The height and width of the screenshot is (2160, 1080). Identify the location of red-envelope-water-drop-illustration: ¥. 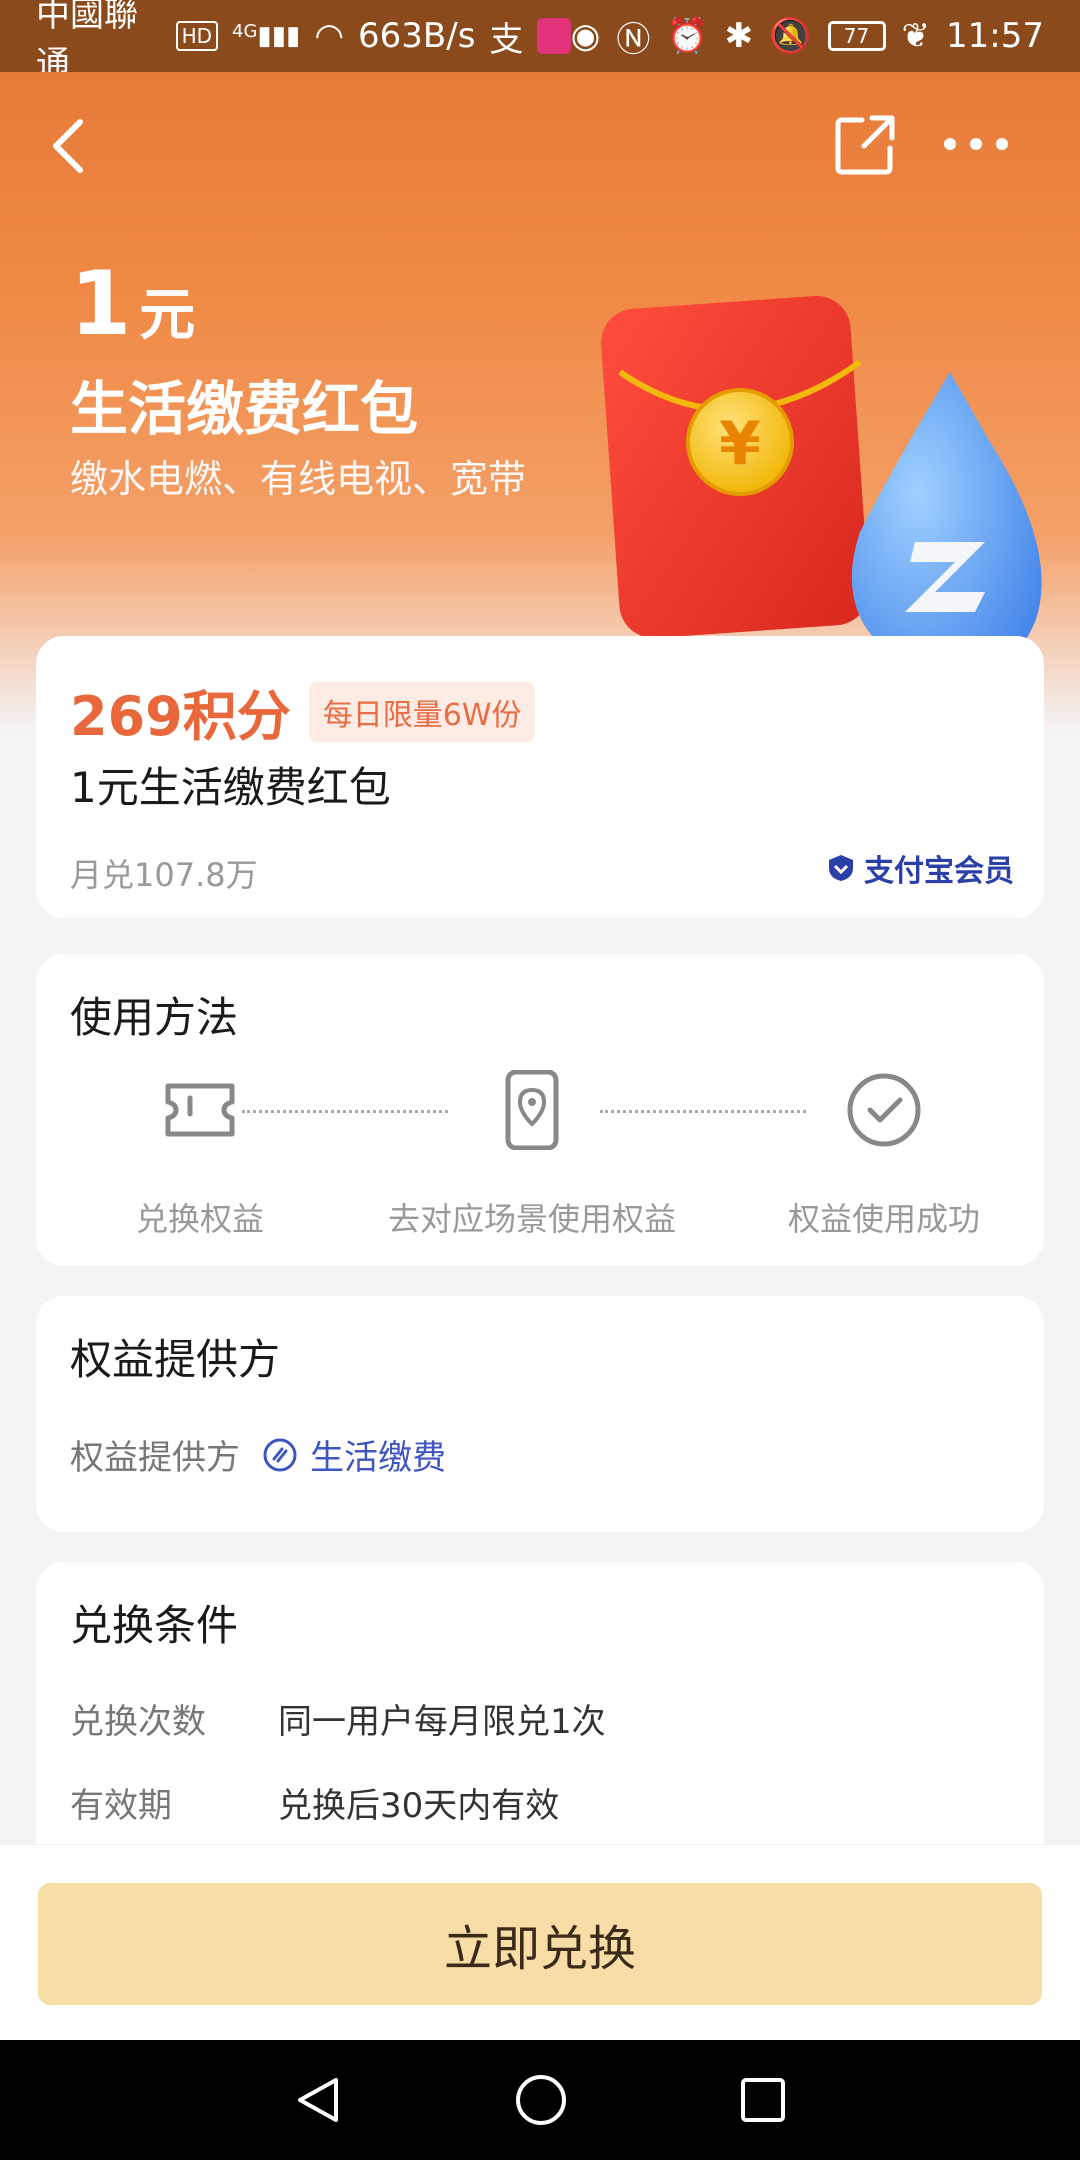
(821, 486).